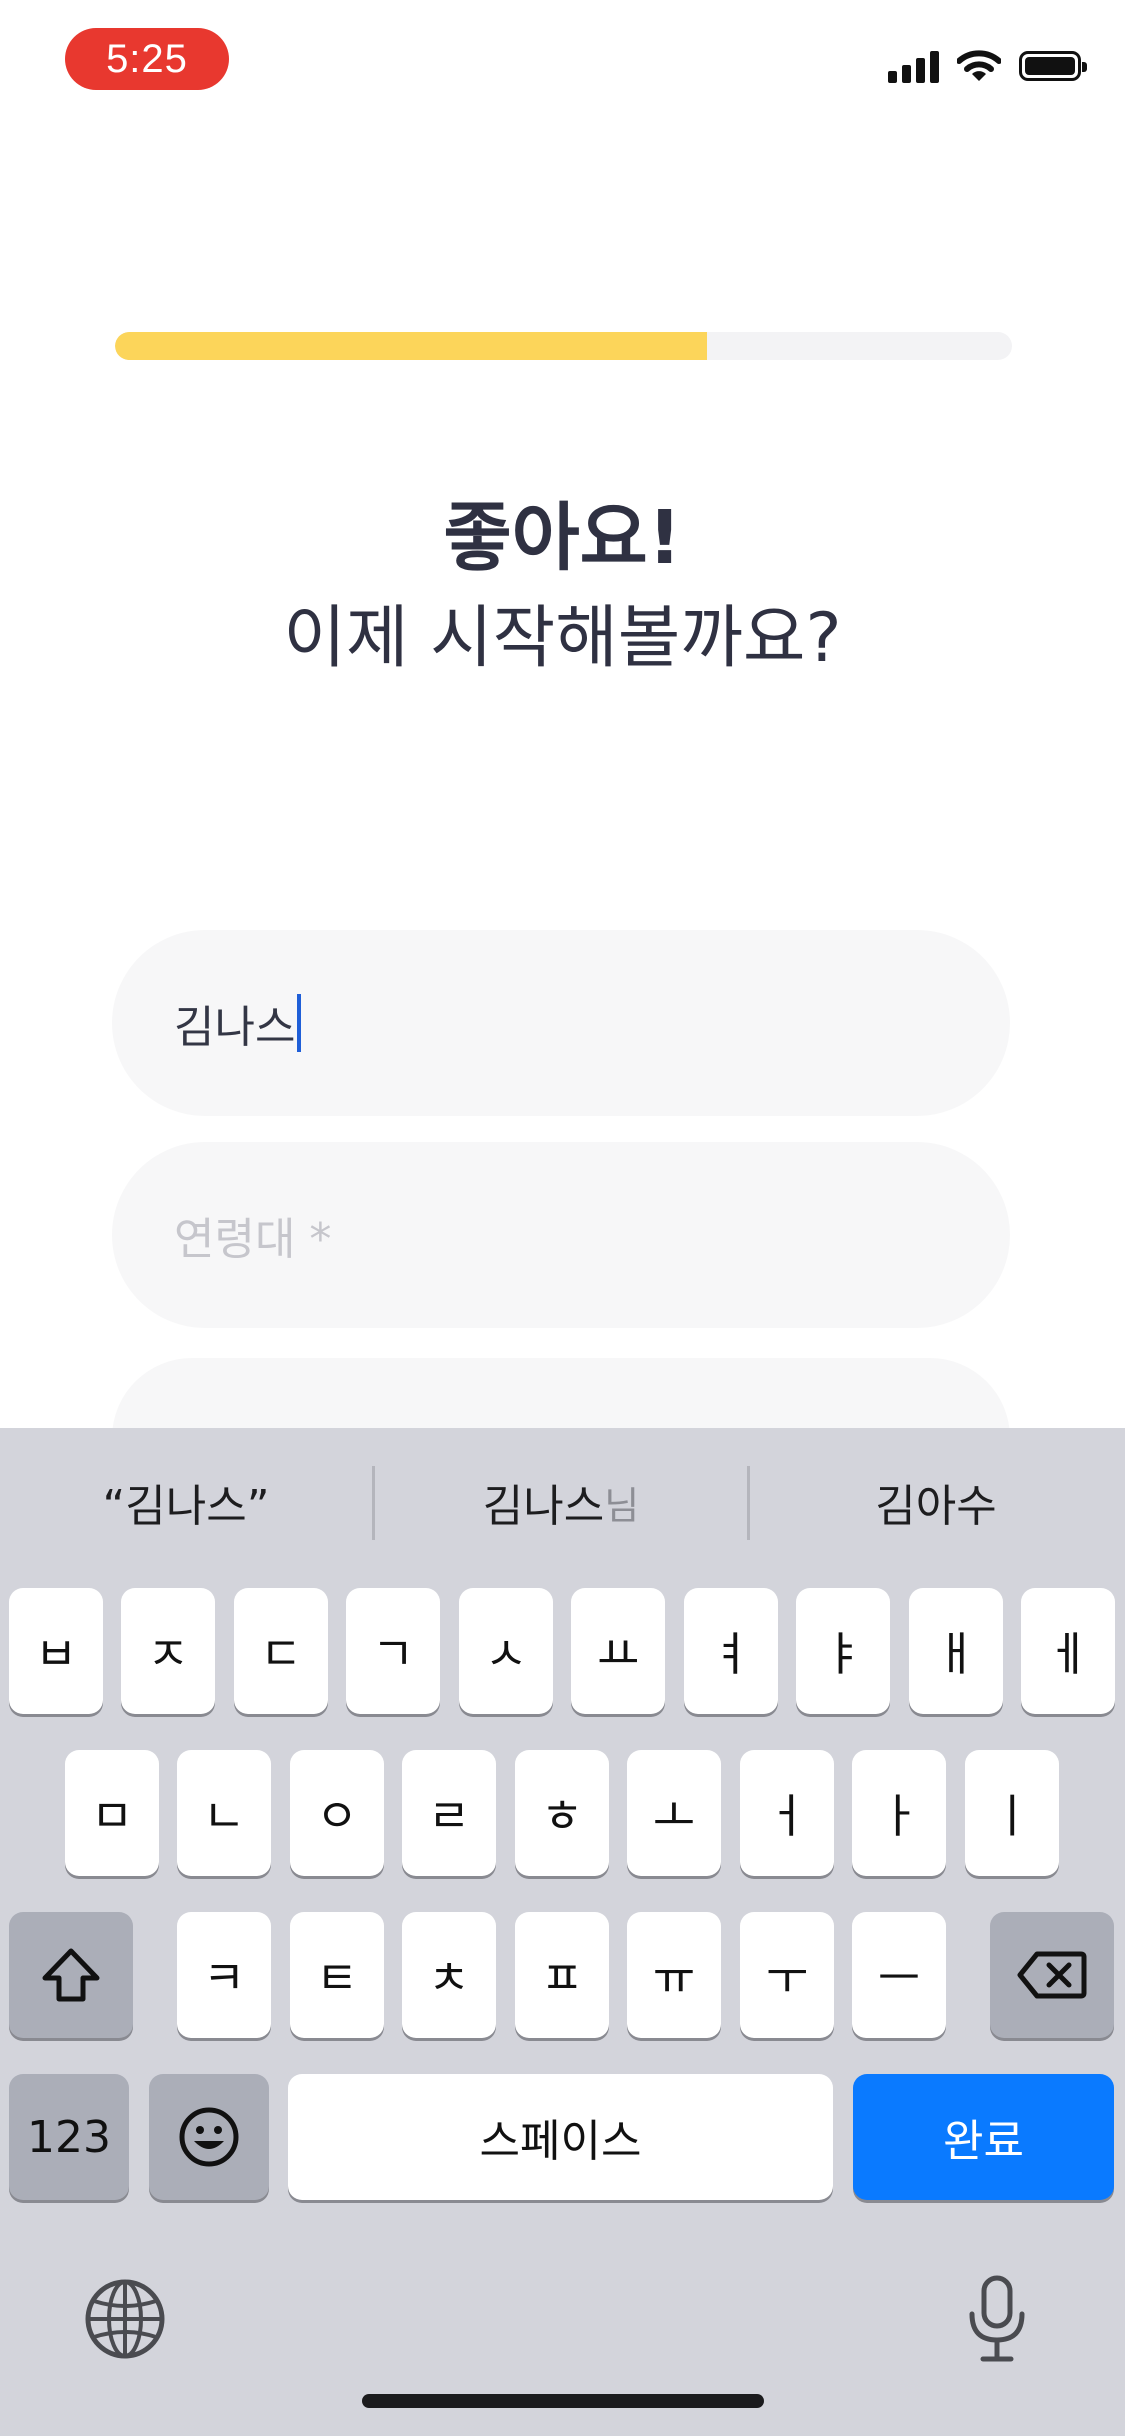 The width and height of the screenshot is (1125, 2436). What do you see at coordinates (224, 1975) in the screenshot?
I see `key-row3-1: ㅋ` at bounding box center [224, 1975].